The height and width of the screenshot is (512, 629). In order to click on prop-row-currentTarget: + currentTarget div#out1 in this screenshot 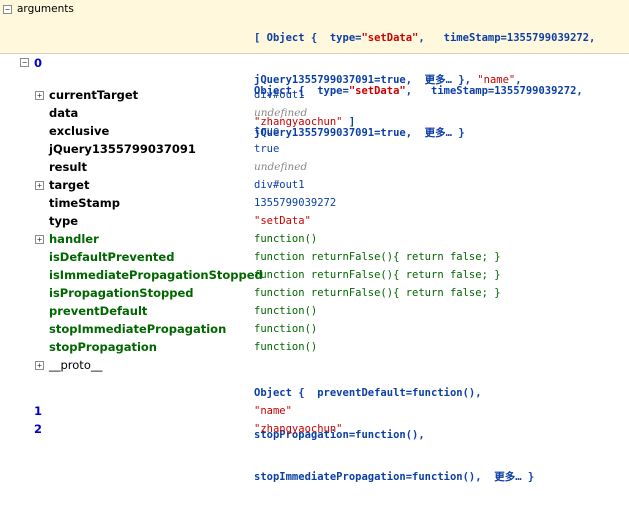, I will do `click(314, 95)`.